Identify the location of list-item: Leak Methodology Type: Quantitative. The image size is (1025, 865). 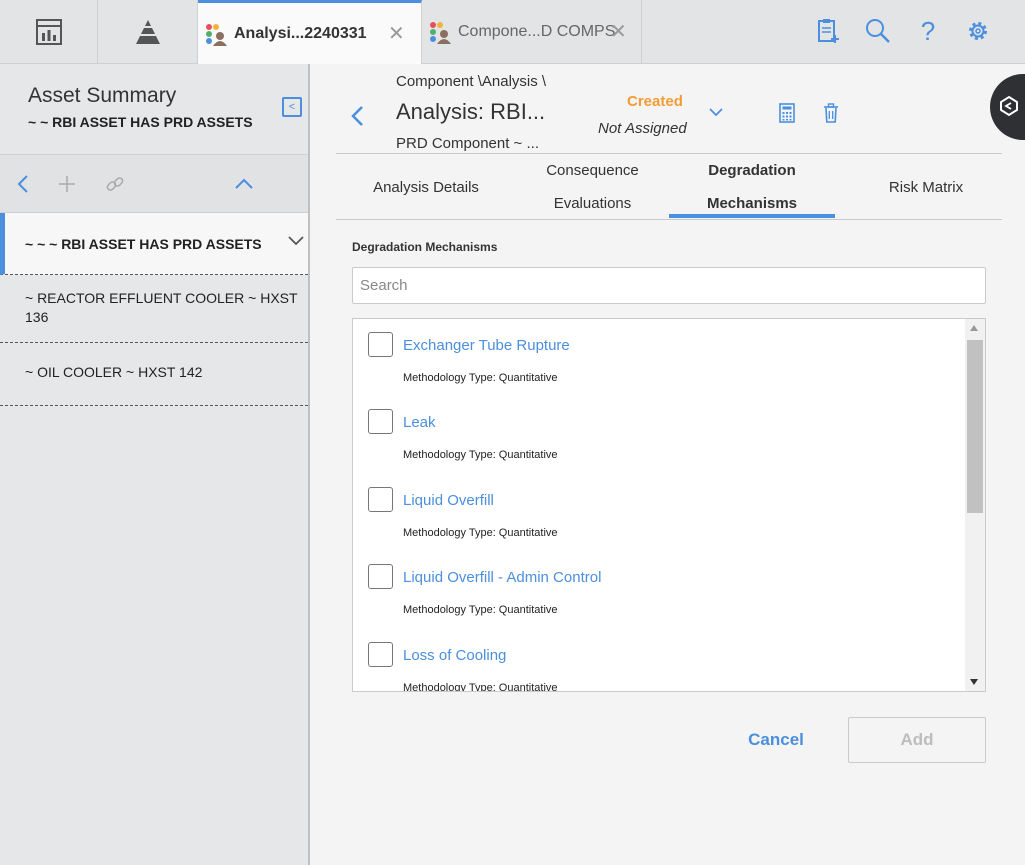
(658, 435).